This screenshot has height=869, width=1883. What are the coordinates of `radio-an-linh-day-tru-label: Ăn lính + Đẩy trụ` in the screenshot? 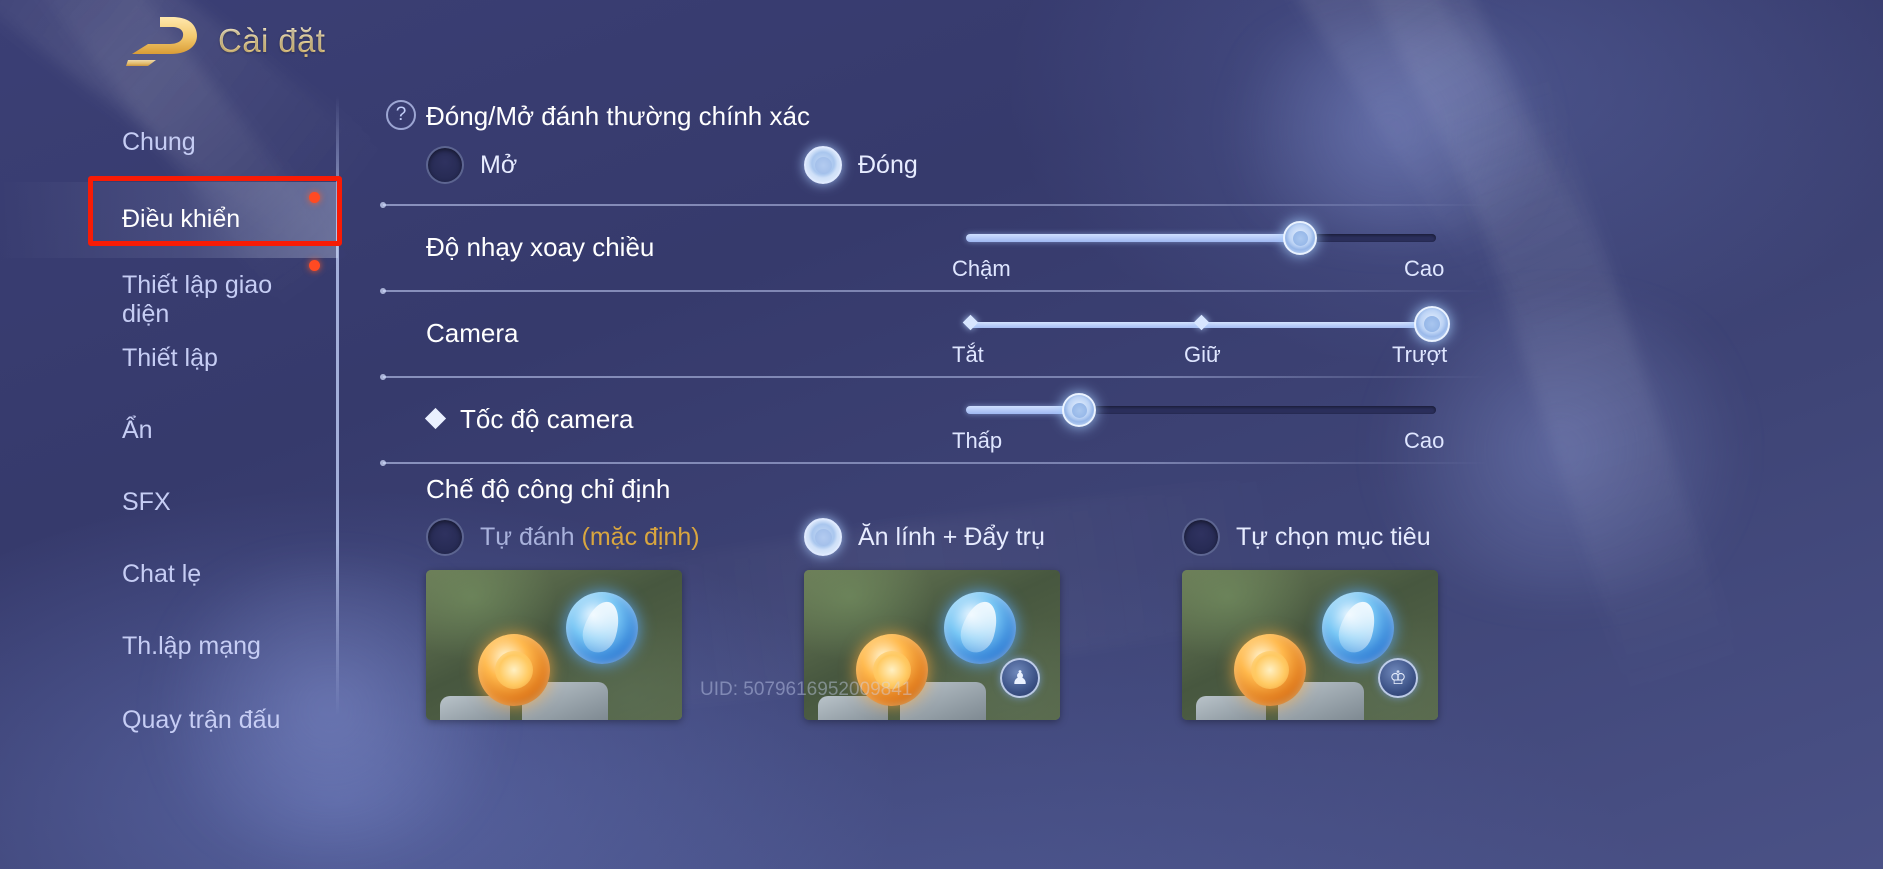 It's located at (951, 537).